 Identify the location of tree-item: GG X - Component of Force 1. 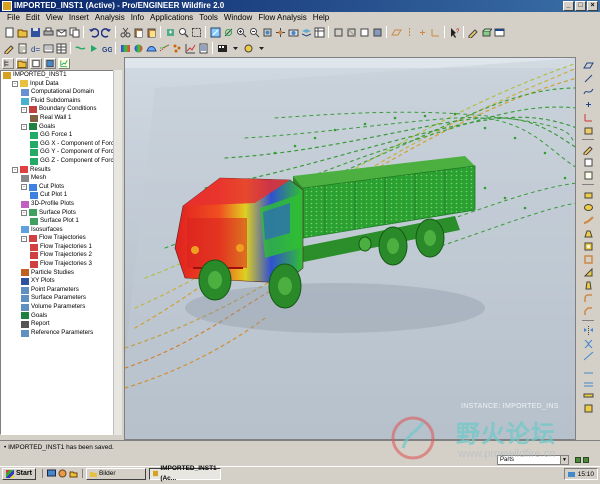
(61, 144).